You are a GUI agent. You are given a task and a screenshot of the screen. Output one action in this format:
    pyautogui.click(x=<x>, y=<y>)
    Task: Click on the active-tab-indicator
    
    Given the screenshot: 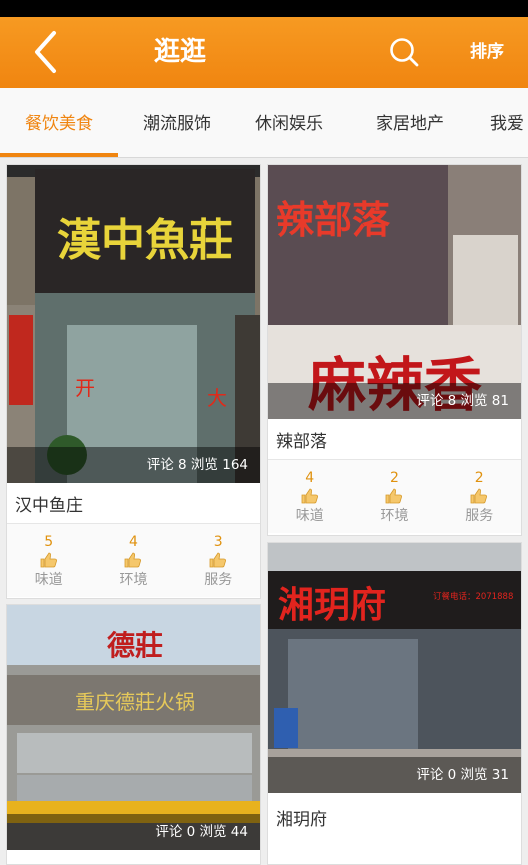 What is the action you would take?
    pyautogui.click(x=59, y=155)
    